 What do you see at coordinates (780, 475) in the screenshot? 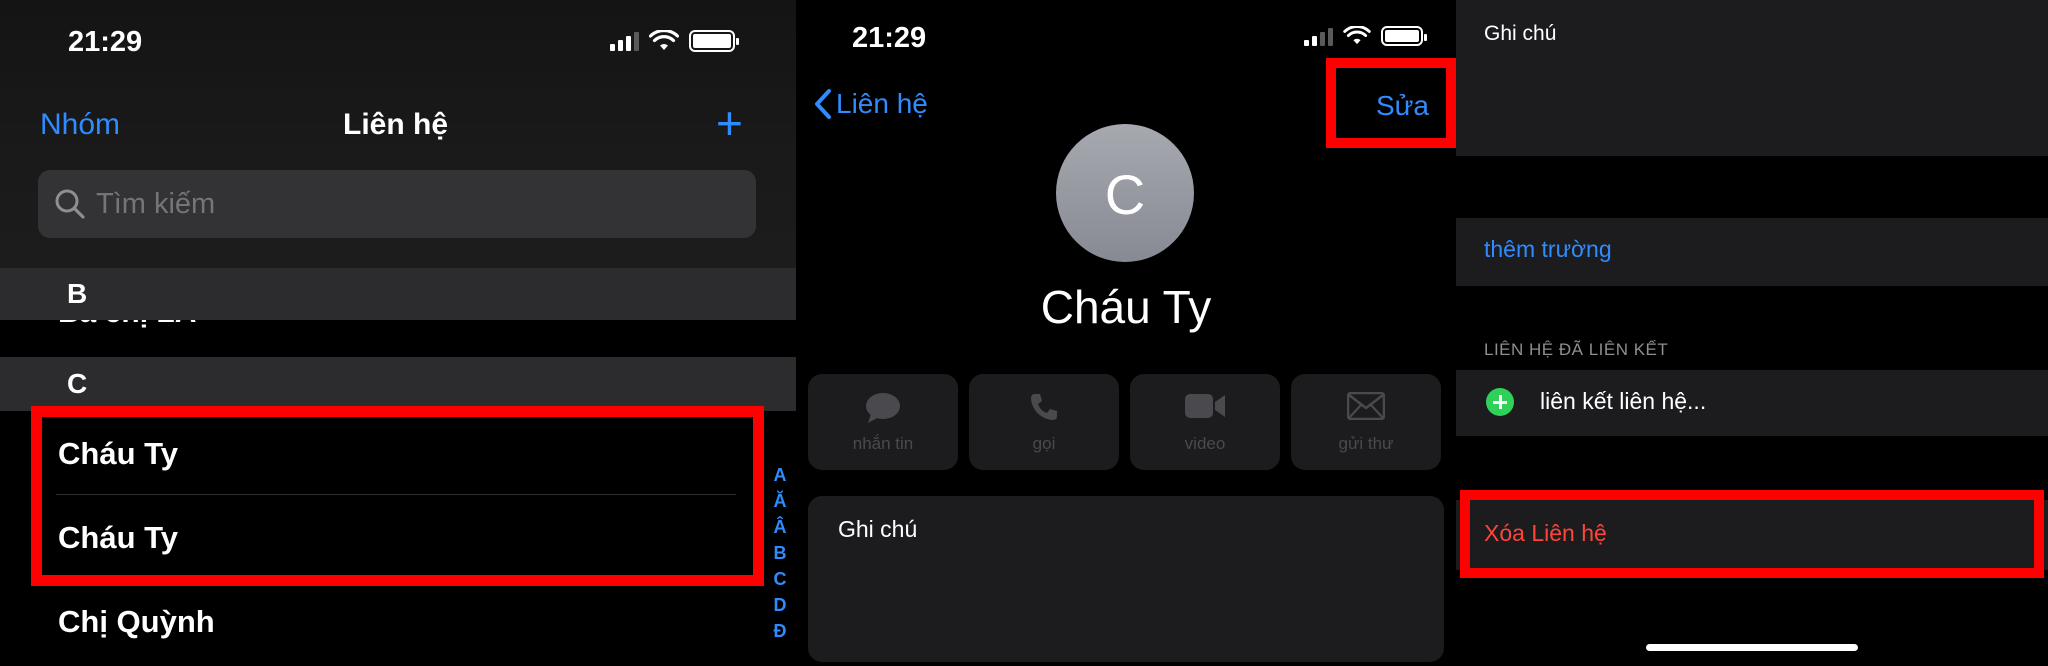
I see `index-letter: A` at bounding box center [780, 475].